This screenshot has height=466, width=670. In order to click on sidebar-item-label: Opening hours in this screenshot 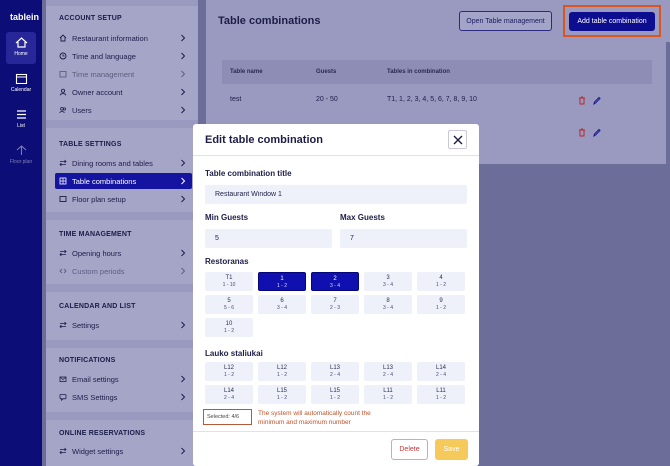, I will do `click(97, 253)`.